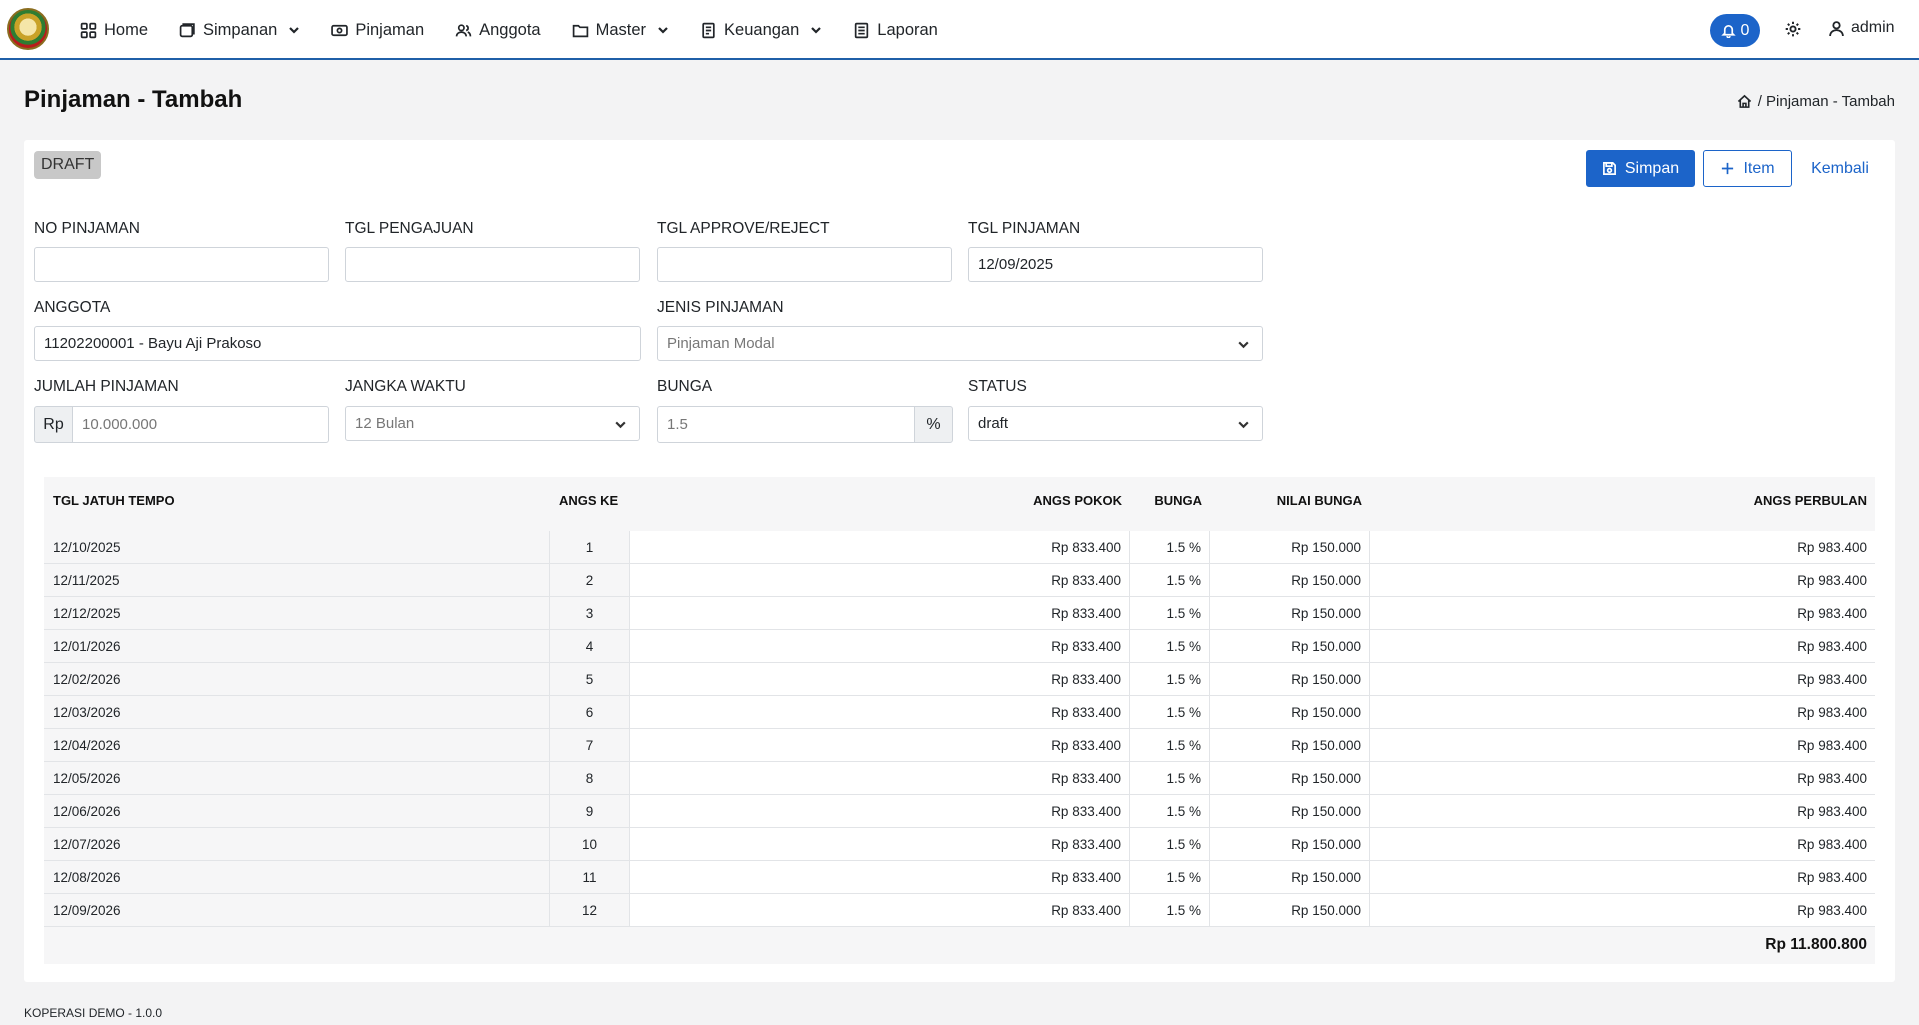 This screenshot has height=1025, width=1919. I want to click on back-button: Kembali, so click(1840, 168).